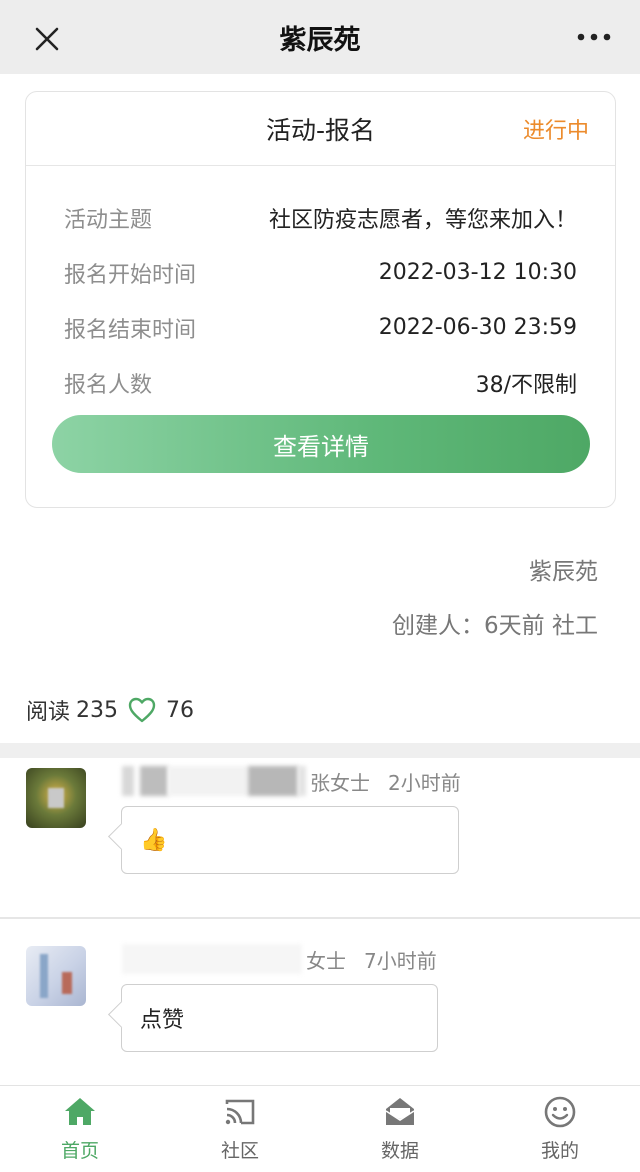 Image resolution: width=640 pixels, height=1172 pixels. What do you see at coordinates (594, 37) in the screenshot?
I see `more-options-icon` at bounding box center [594, 37].